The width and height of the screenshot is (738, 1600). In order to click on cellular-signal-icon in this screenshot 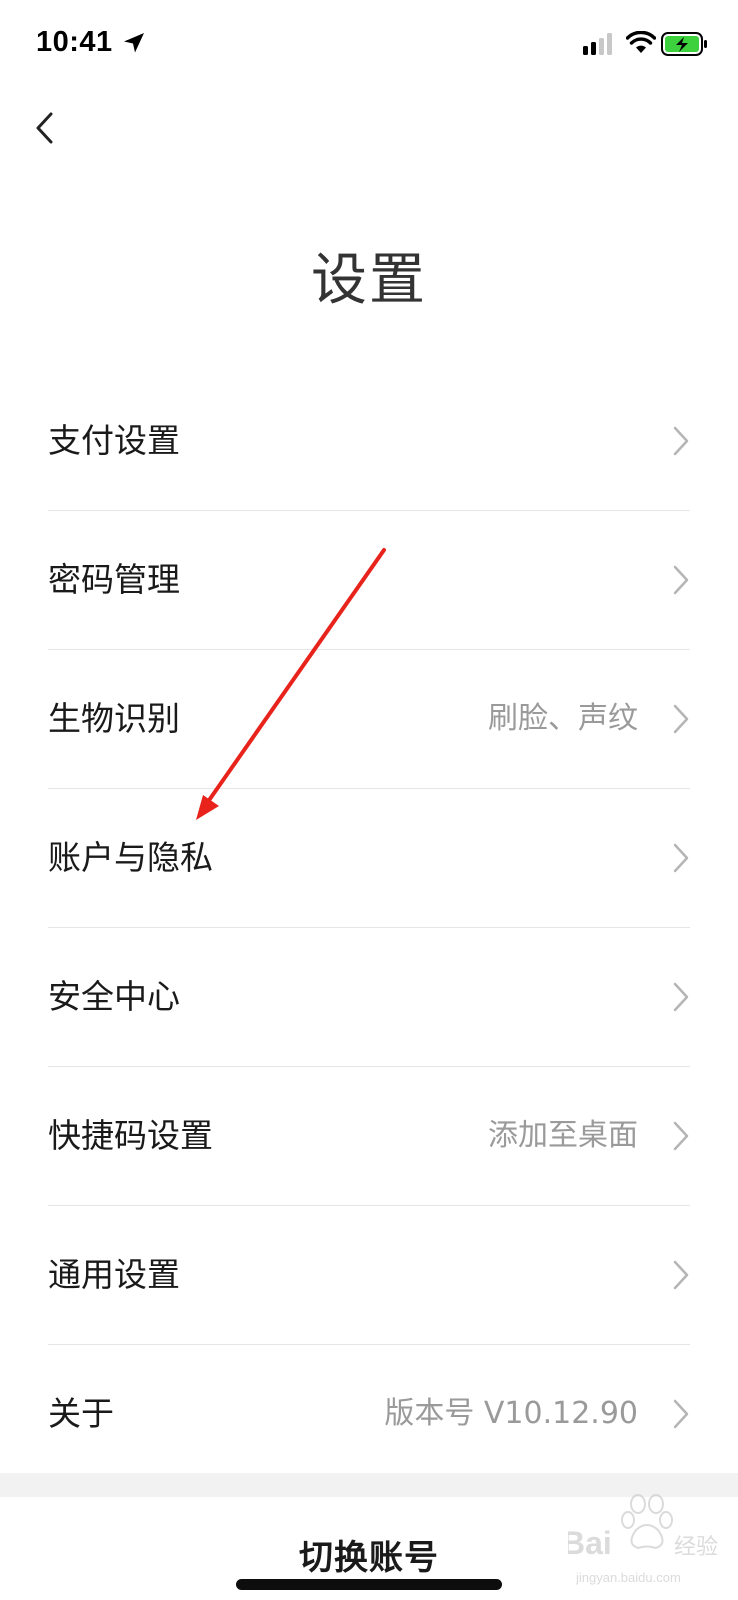, I will do `click(597, 44)`.